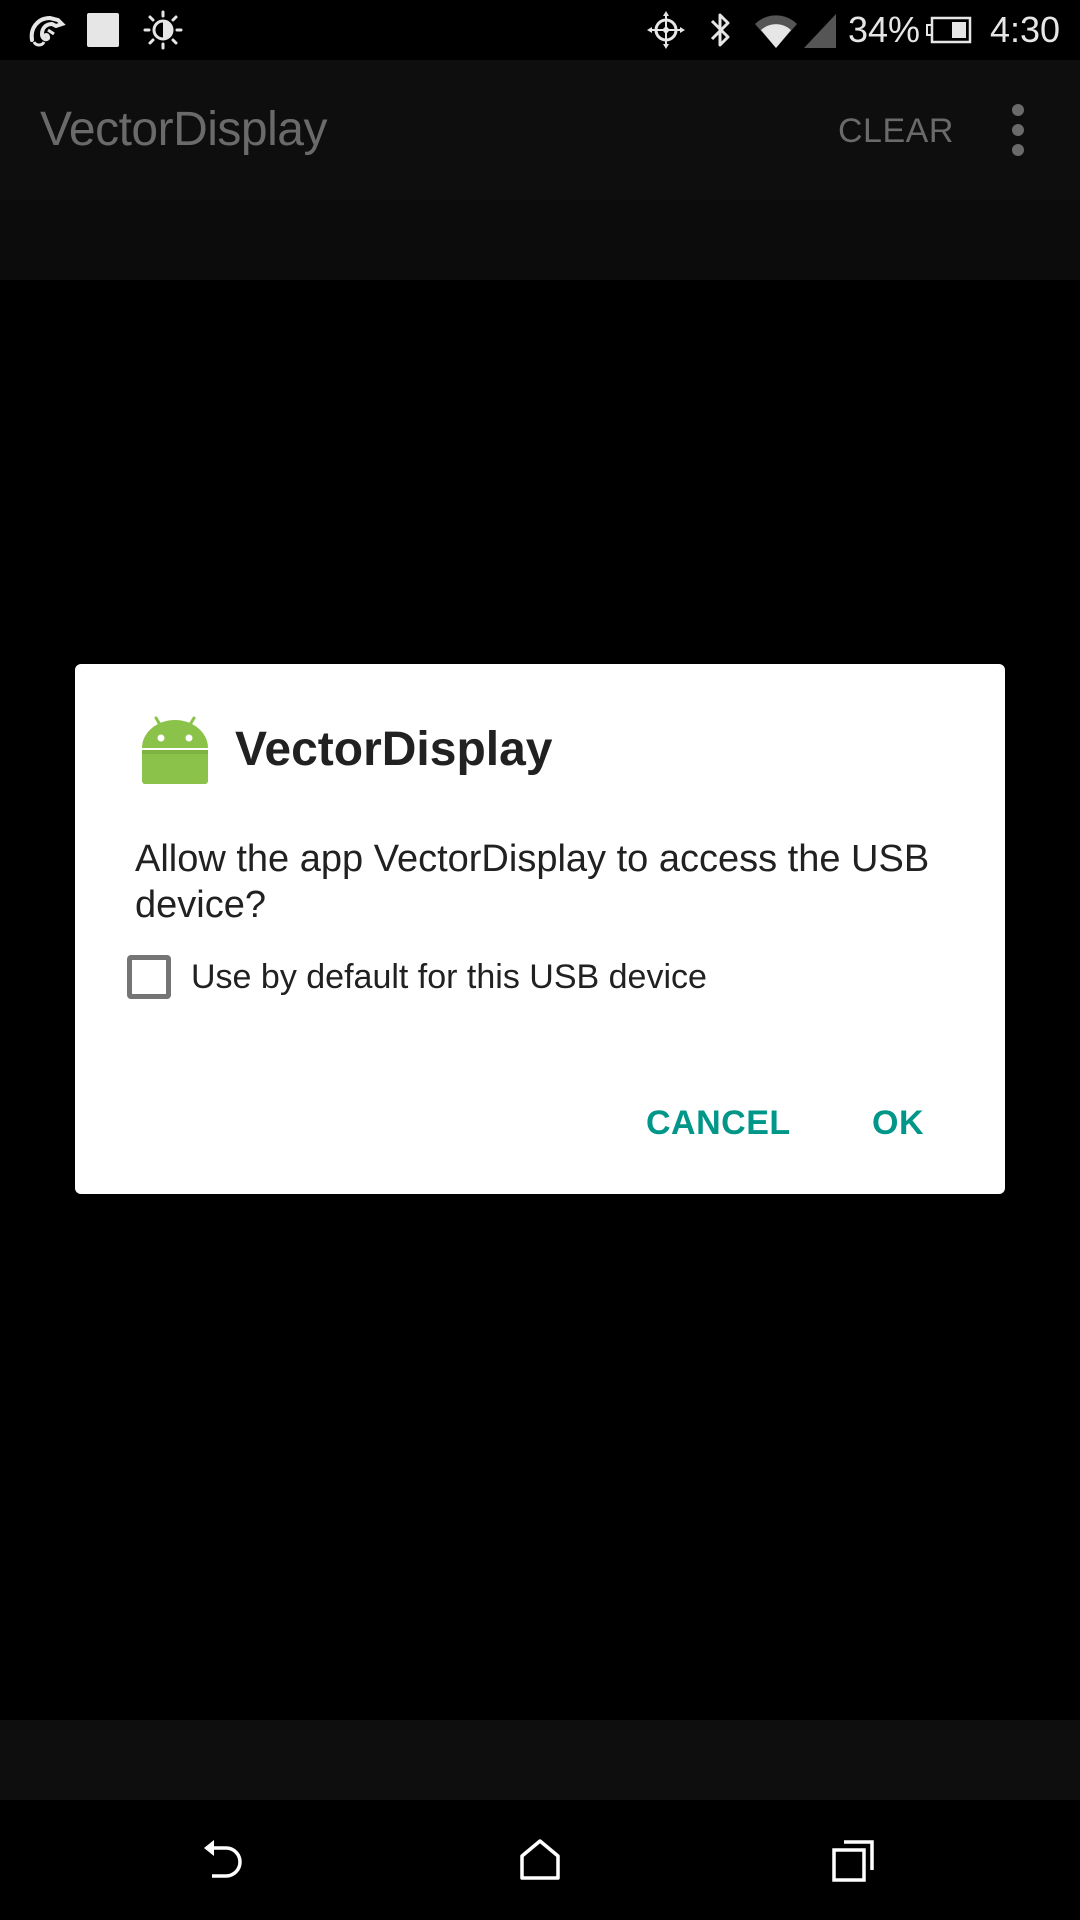  What do you see at coordinates (666, 30) in the screenshot?
I see `location-icon` at bounding box center [666, 30].